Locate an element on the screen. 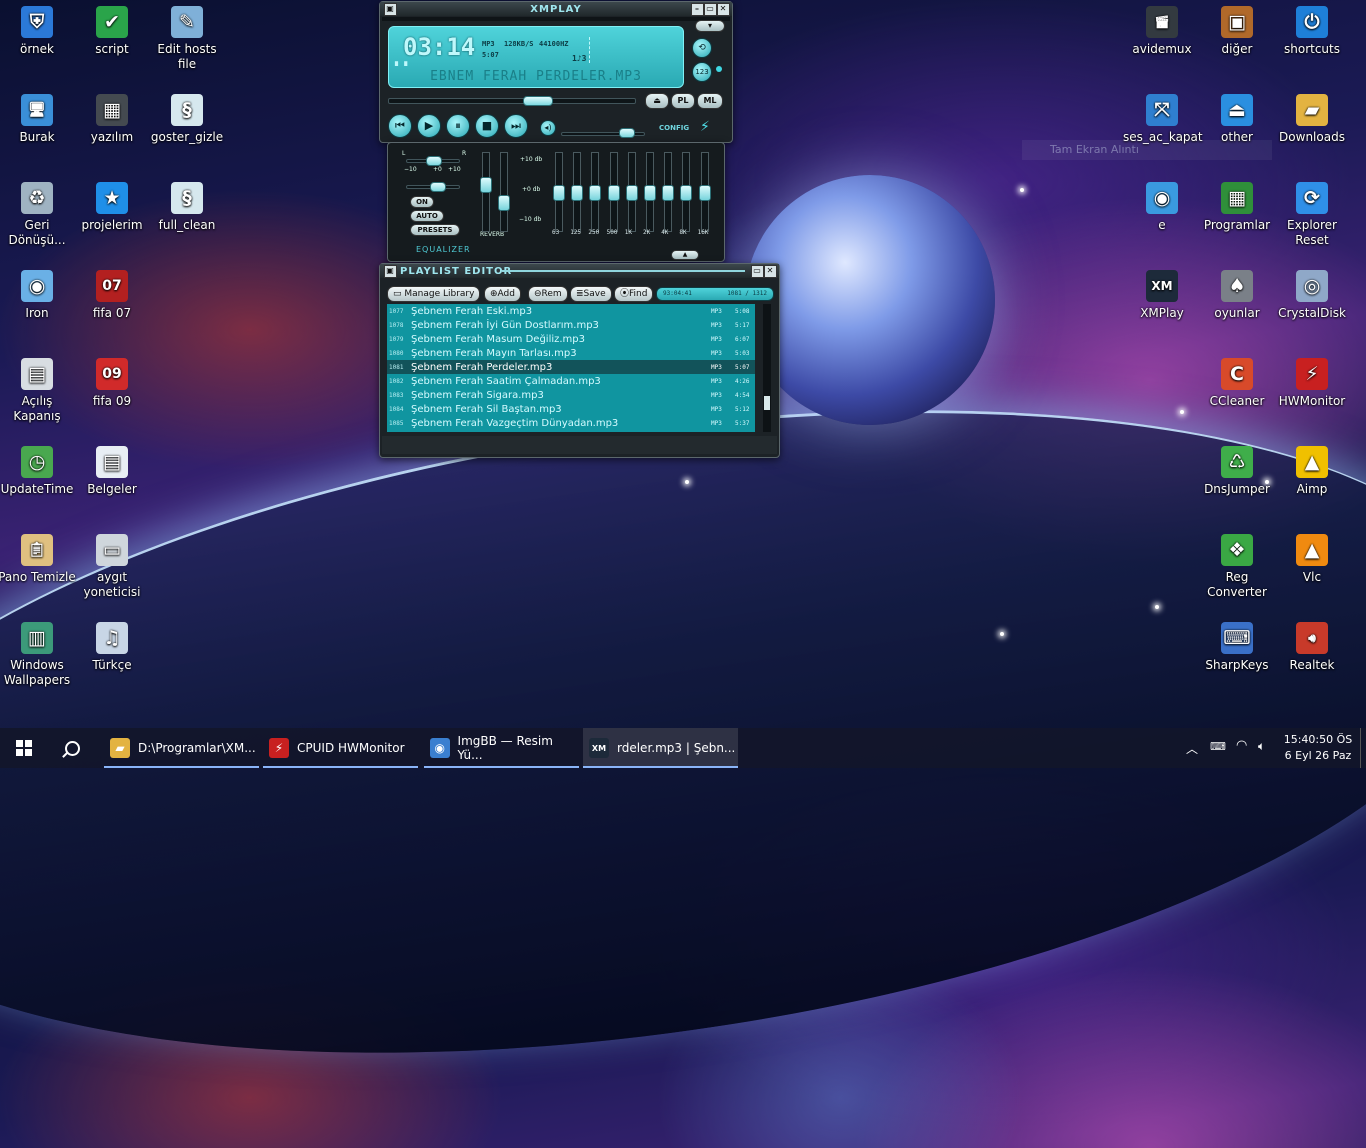 The height and width of the screenshot is (1148, 1366). shuffle-icon: 123 is located at coordinates (702, 72).